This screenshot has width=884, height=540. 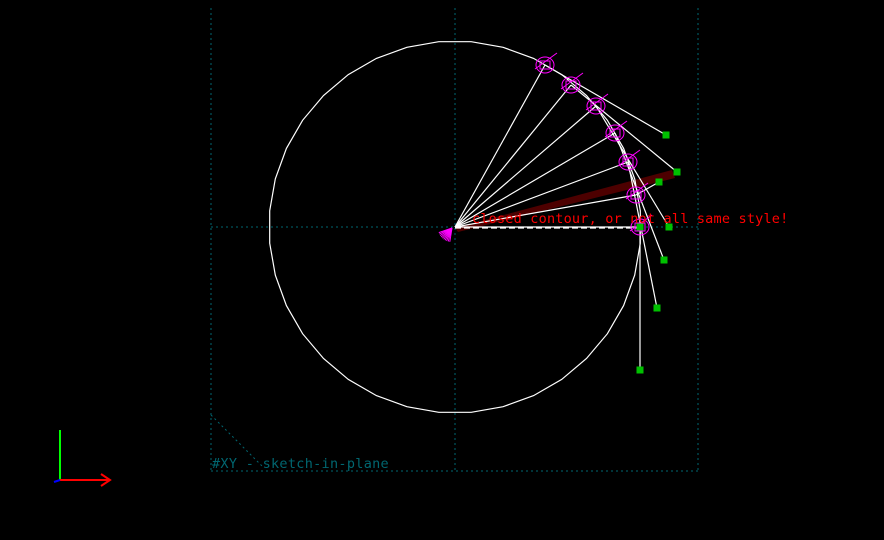 I want to click on xyz-axis-triad-icon, so click(x=82, y=458).